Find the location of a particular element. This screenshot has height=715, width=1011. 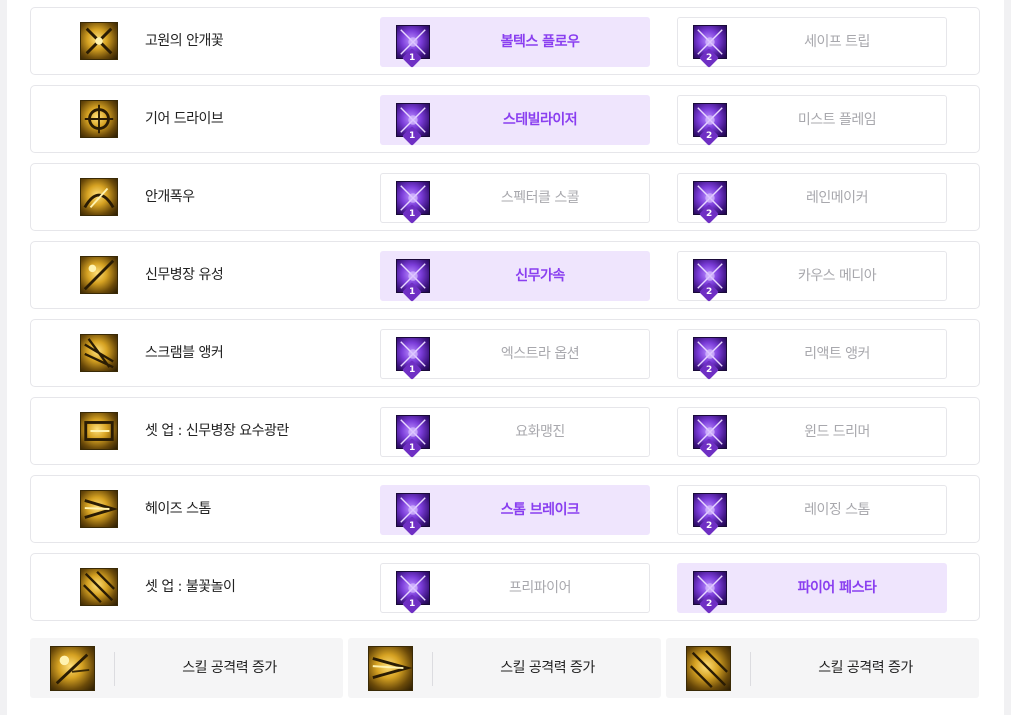

skill-name: 스크램블 앵커 is located at coordinates (184, 353).